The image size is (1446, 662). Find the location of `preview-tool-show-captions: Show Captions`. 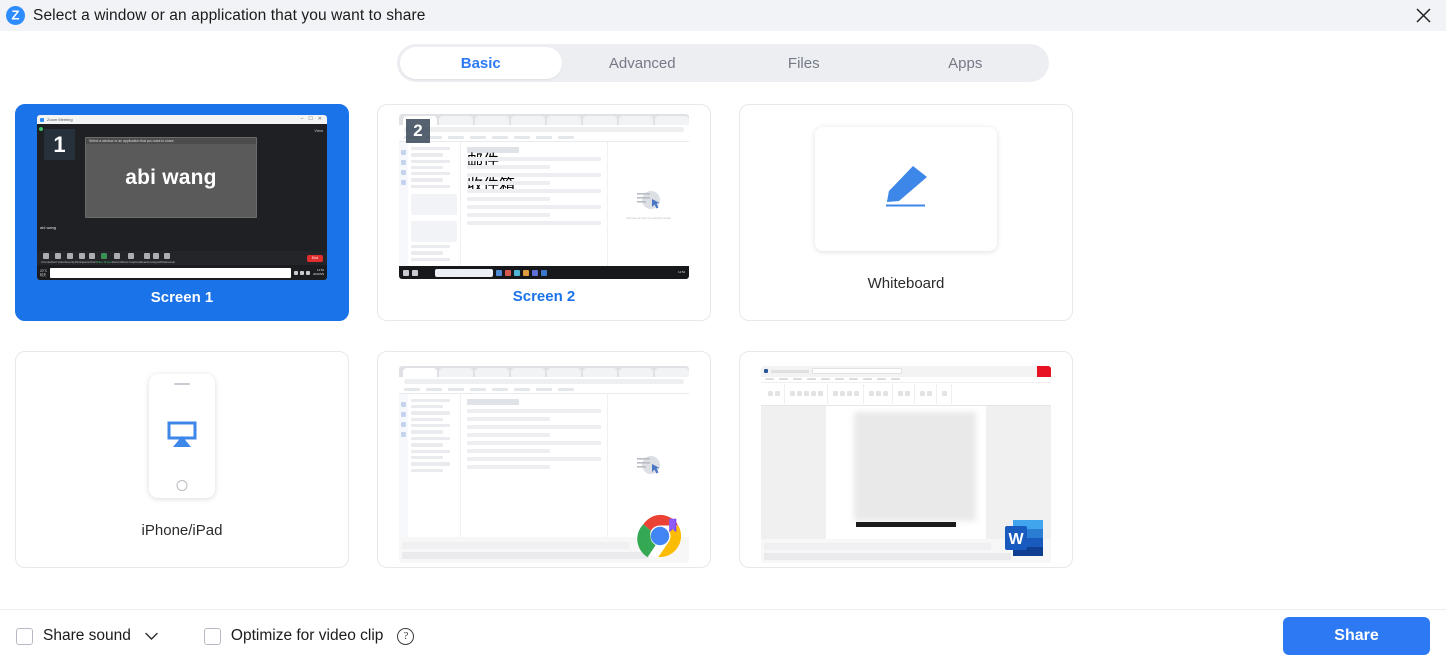

preview-tool-show-captions: Show Captions is located at coordinates (130, 258).